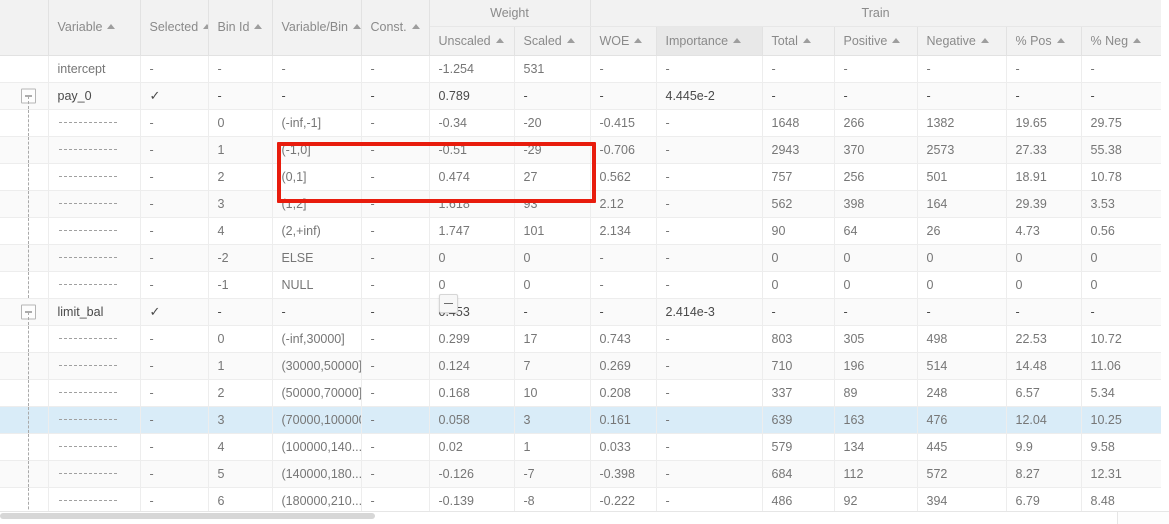 This screenshot has height=524, width=1169. Describe the element at coordinates (317, 420) in the screenshot. I see `cell-variable-bin: (70000,100000]` at that location.